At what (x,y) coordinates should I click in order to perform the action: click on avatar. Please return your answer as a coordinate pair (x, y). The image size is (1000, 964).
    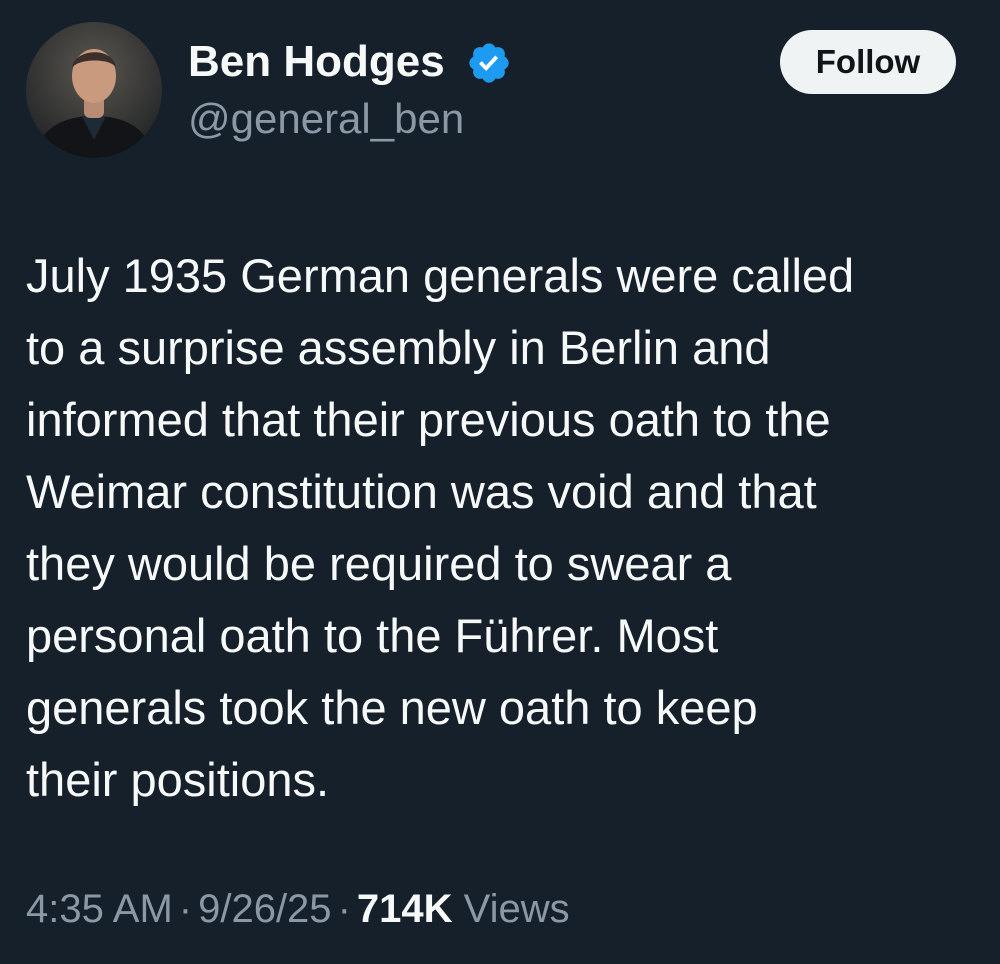
    Looking at the image, I should click on (94, 90).